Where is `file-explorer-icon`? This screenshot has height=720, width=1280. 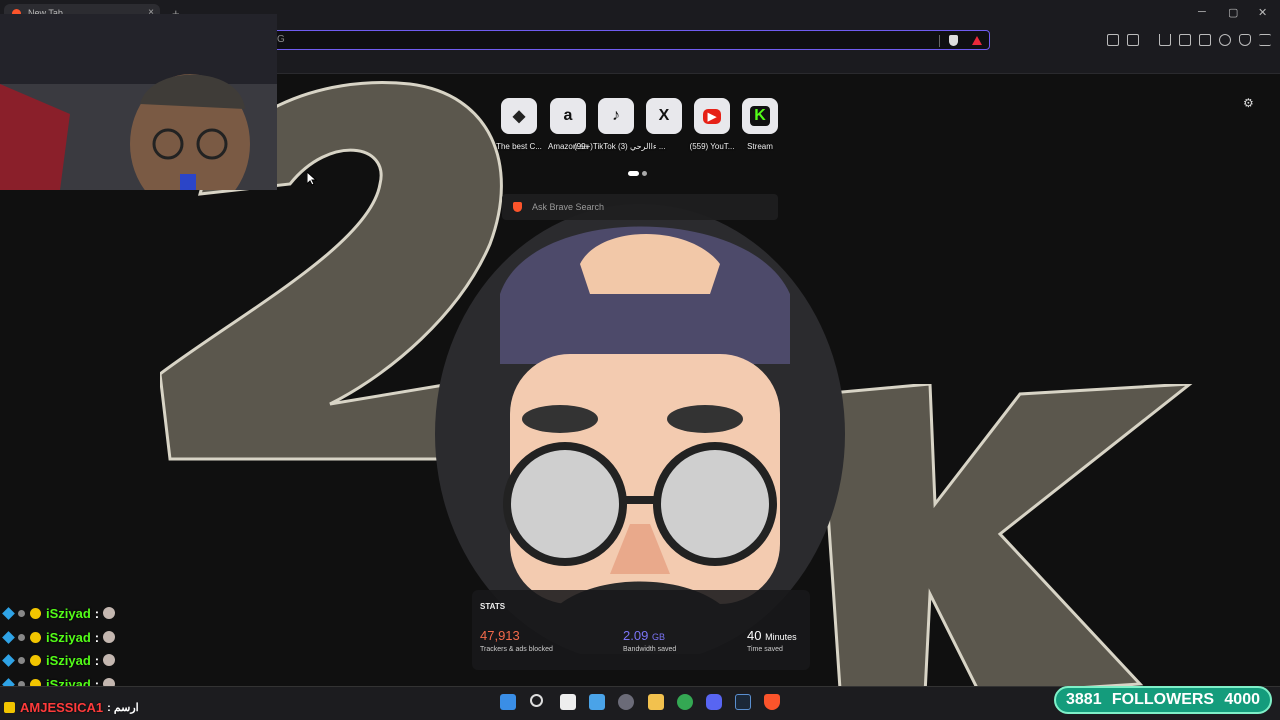
file-explorer-icon is located at coordinates (656, 702).